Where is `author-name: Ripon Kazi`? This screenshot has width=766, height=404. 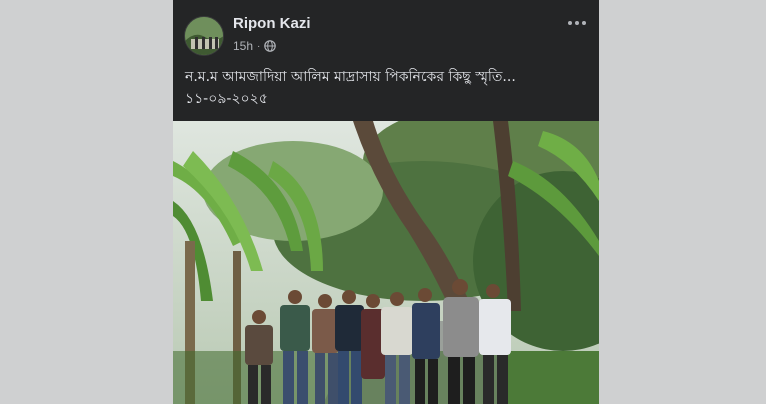 author-name: Ripon Kazi is located at coordinates (272, 23).